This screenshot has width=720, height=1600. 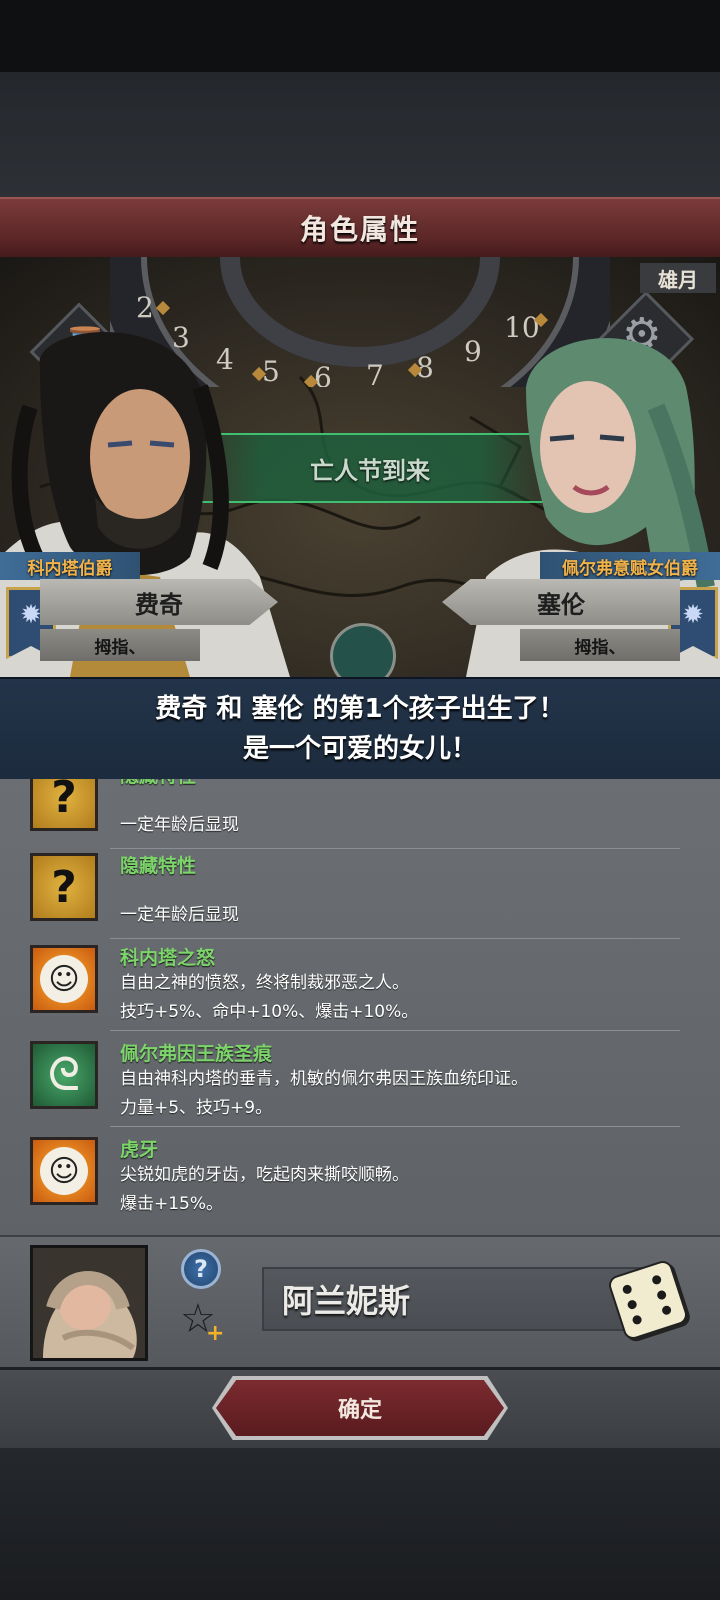 I want to click on plus-icon: +, so click(x=215, y=1333).